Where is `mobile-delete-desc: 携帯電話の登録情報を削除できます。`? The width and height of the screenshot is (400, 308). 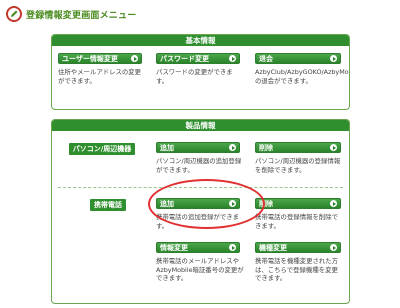
mobile-delete-desc: 携帯電話の登録情報を削除できます。 is located at coordinates (297, 221).